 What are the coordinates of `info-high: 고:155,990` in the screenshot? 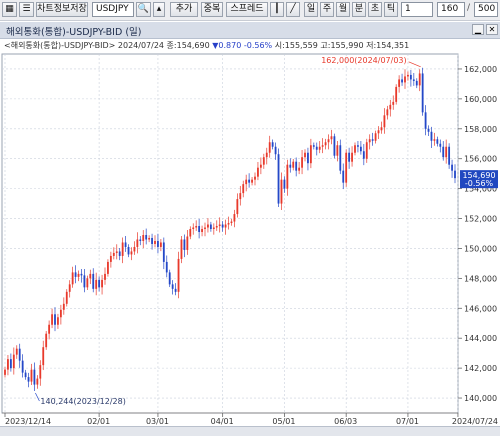 It's located at (342, 45).